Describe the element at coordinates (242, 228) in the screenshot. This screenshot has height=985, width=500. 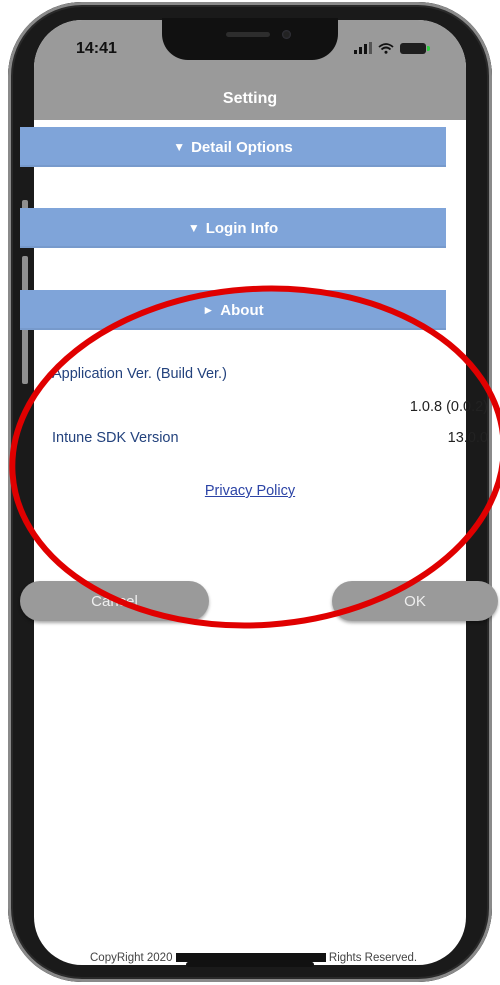
I see `section-label: Login Info` at that location.